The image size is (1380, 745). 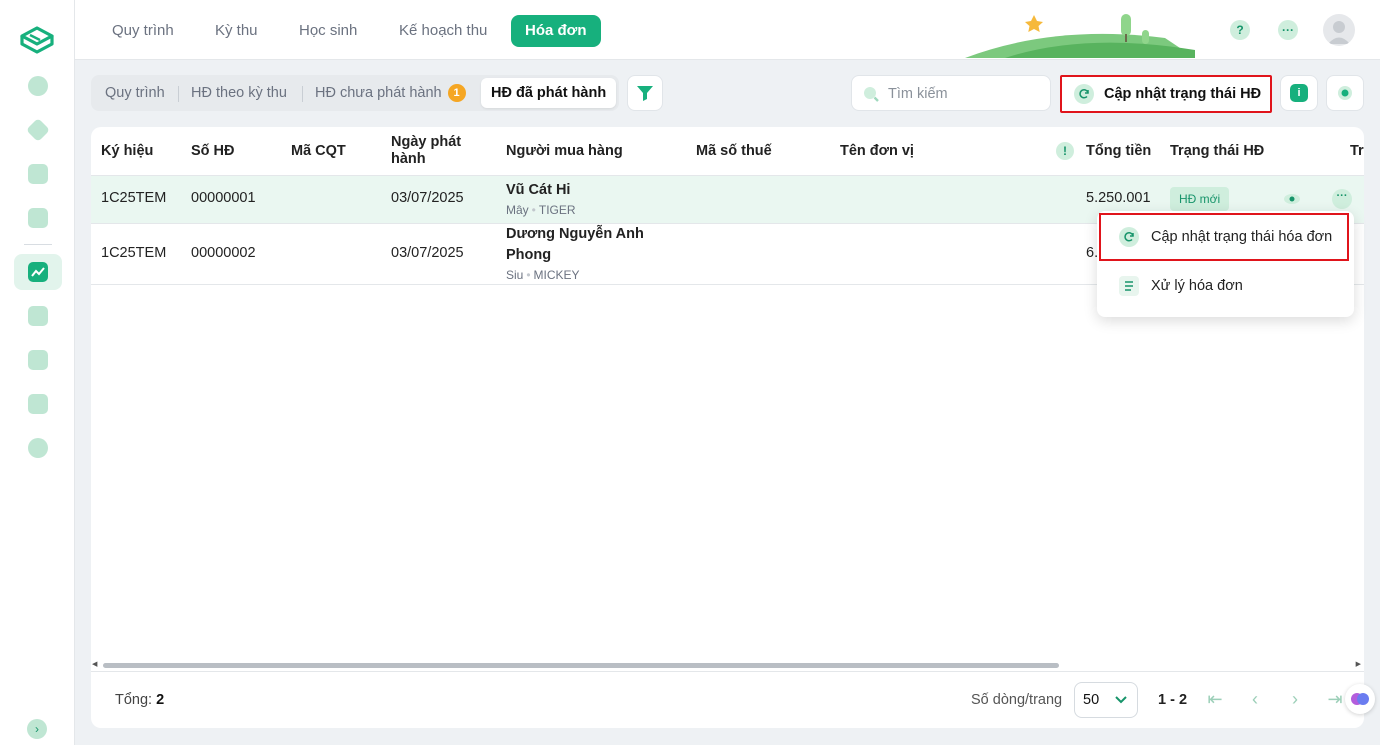 I want to click on warning-icon: !, so click(x=1065, y=151).